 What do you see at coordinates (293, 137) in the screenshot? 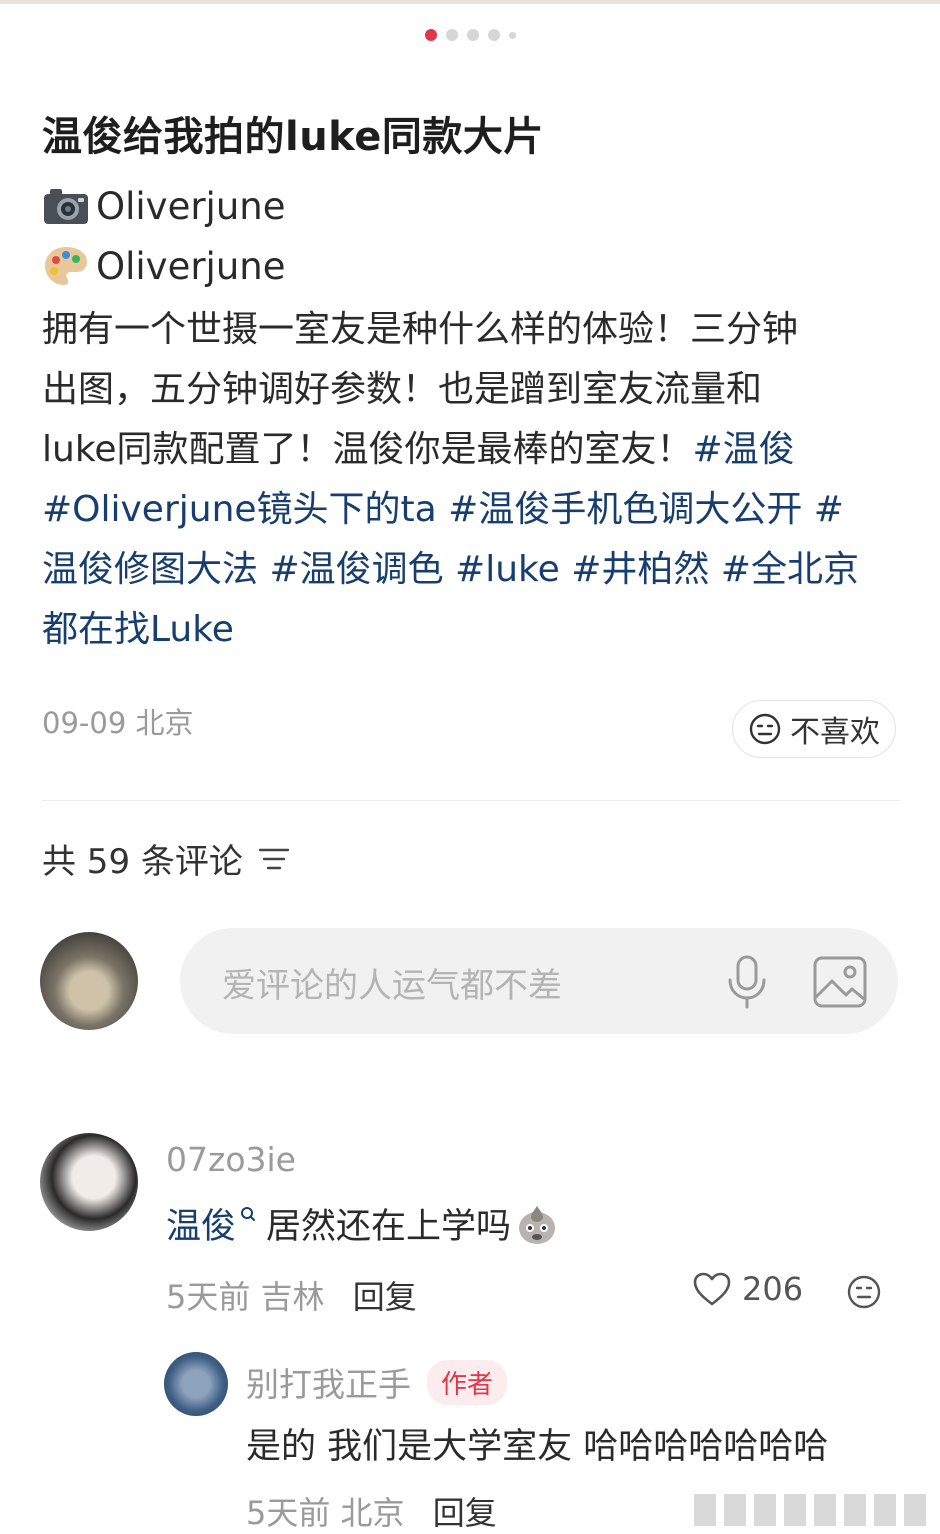
I see `post-title: 温俊给我拍的luke同款大片` at bounding box center [293, 137].